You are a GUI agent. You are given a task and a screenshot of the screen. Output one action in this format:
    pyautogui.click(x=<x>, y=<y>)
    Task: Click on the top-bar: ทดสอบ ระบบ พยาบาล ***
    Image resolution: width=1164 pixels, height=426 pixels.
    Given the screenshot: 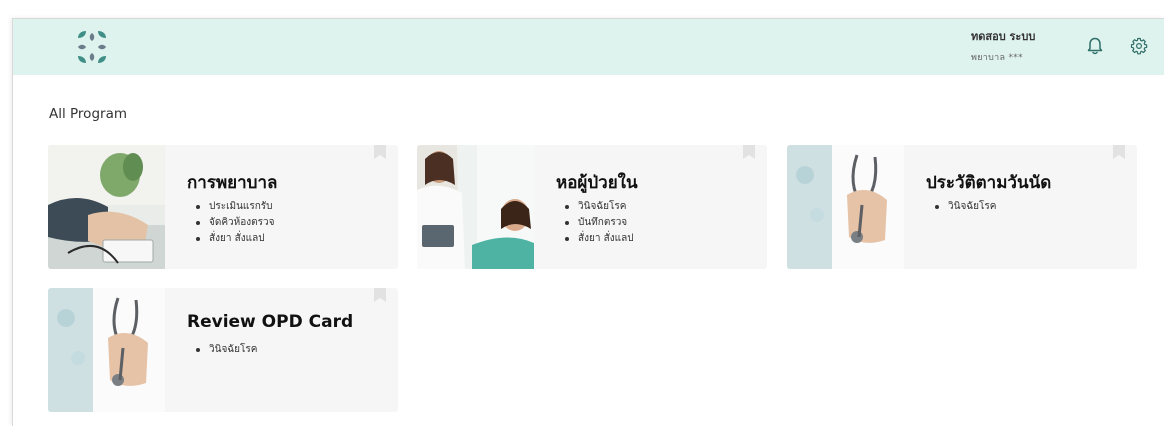 What is the action you would take?
    pyautogui.click(x=588, y=47)
    